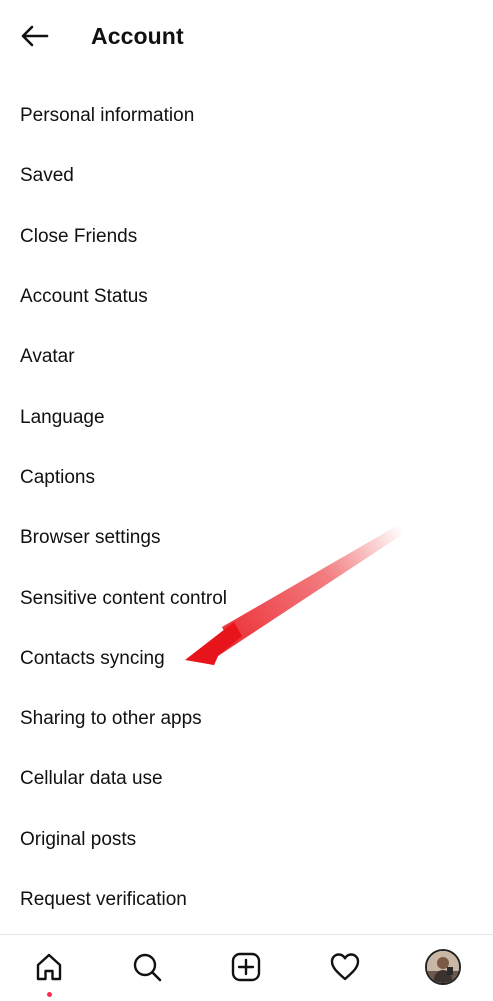 This screenshot has height=1001, width=493. I want to click on create-post-icon, so click(246, 967).